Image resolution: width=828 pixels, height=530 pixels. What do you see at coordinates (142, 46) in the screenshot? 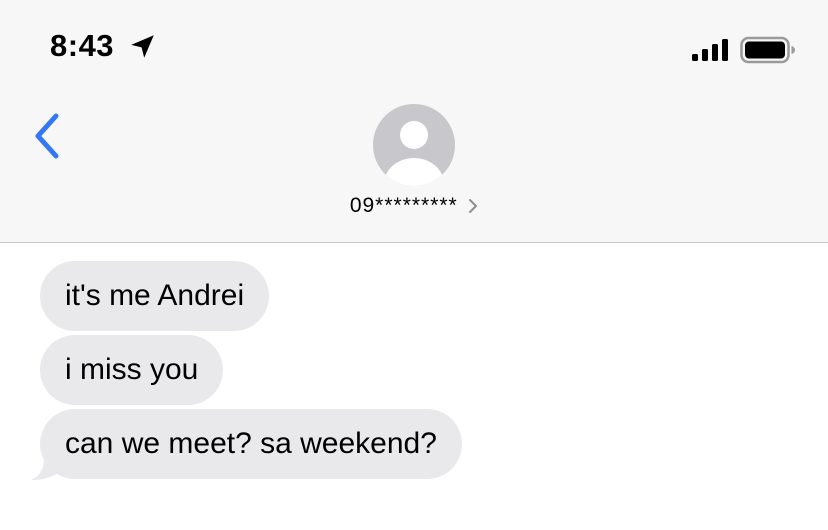
I see `location-arrow-icon` at bounding box center [142, 46].